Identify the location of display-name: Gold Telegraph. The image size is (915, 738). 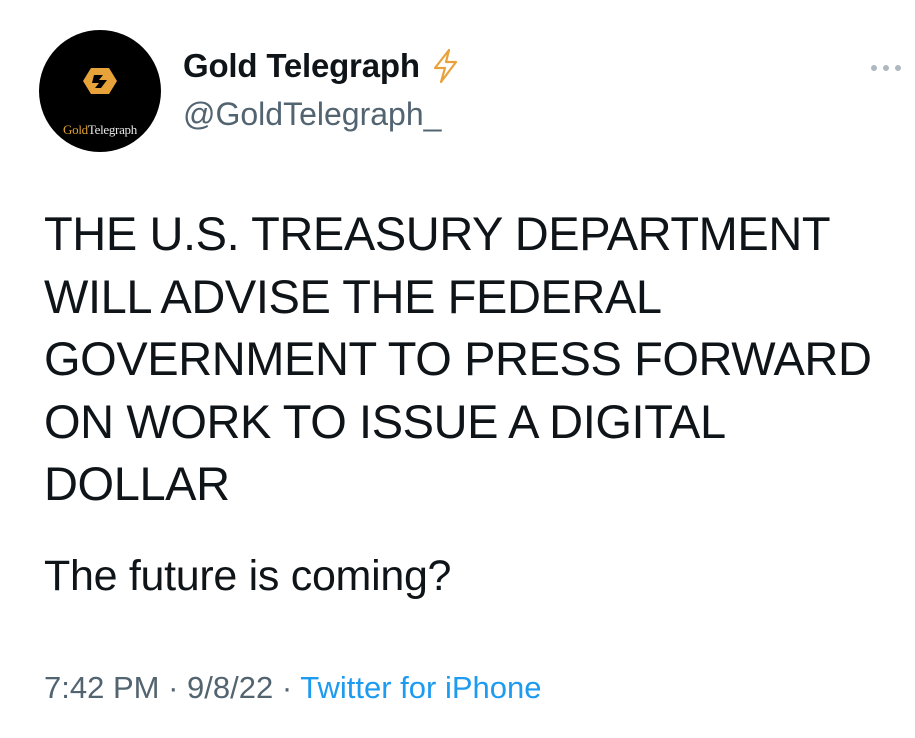
(301, 66).